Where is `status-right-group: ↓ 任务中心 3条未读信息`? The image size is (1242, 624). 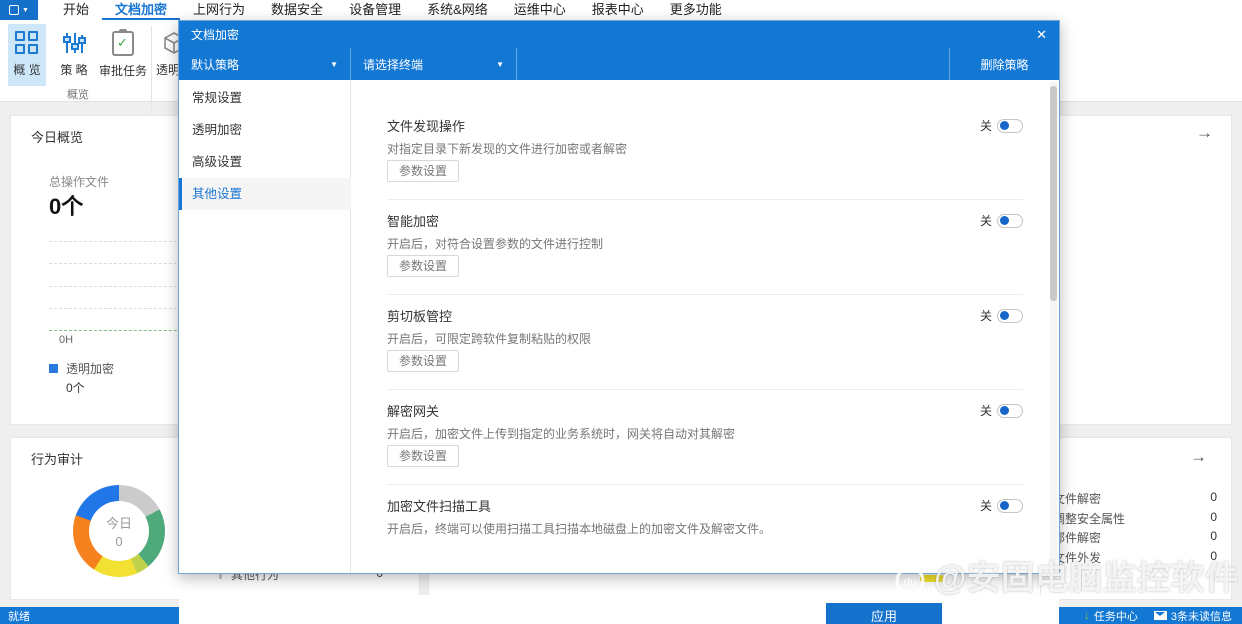 status-right-group: ↓ 任务中心 3条未读信息 is located at coordinates (1158, 616).